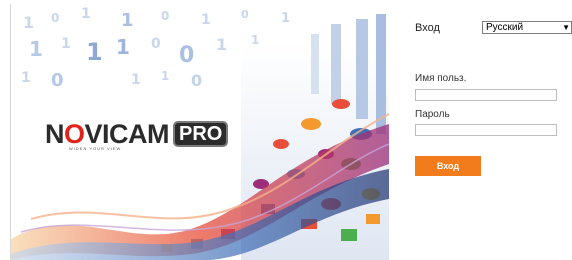 The width and height of the screenshot is (572, 260). I want to click on username-label: Имя польз., so click(441, 78).